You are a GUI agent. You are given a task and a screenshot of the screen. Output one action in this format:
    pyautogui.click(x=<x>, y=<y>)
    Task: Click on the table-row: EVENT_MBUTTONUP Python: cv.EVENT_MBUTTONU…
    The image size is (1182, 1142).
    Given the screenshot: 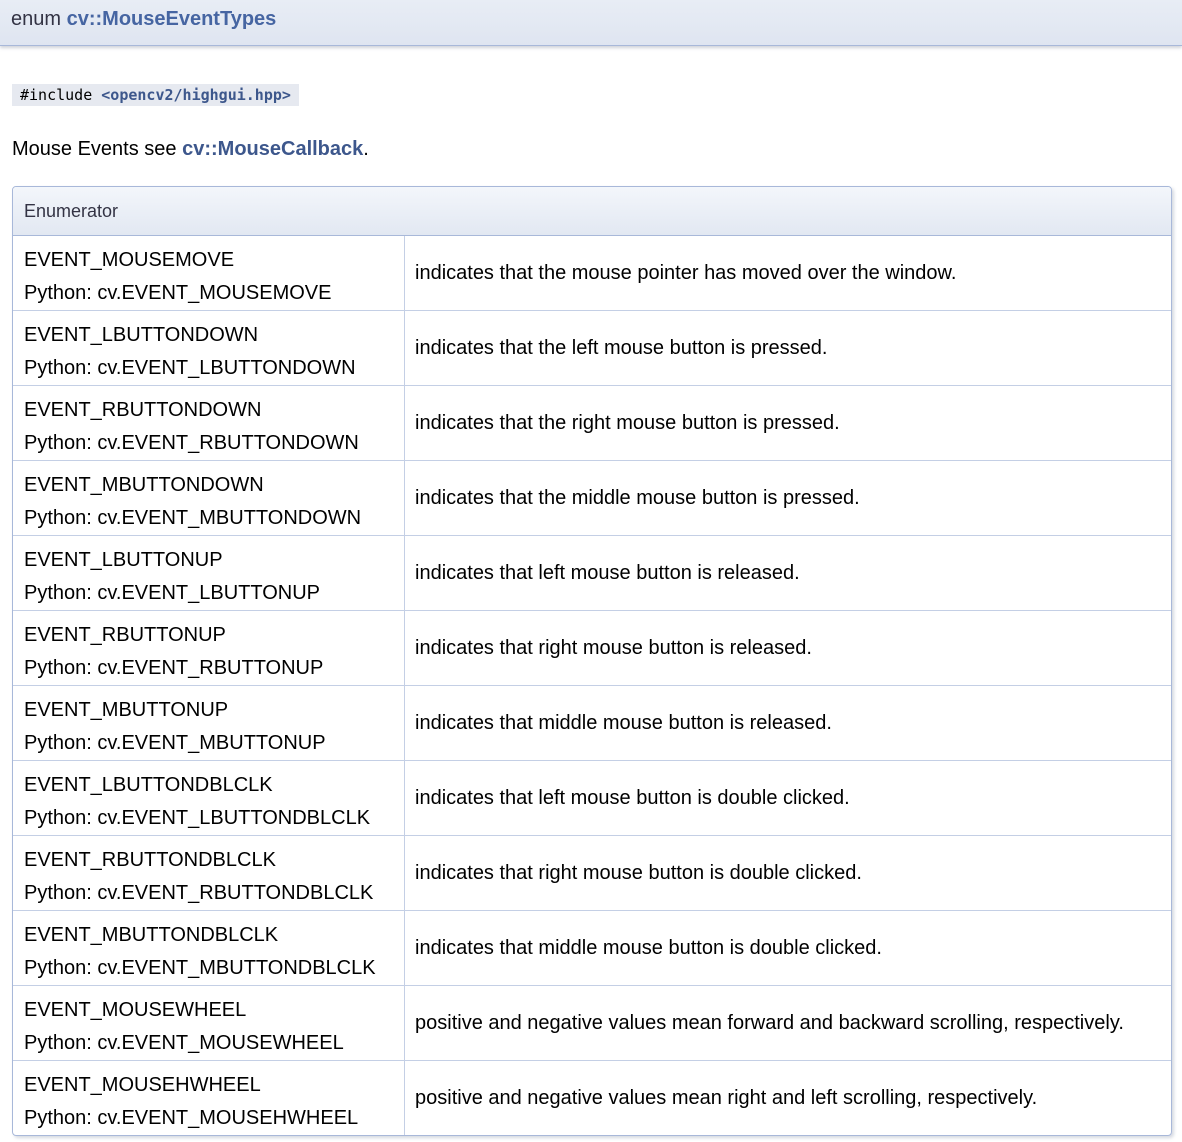 What is the action you would take?
    pyautogui.click(x=592, y=723)
    